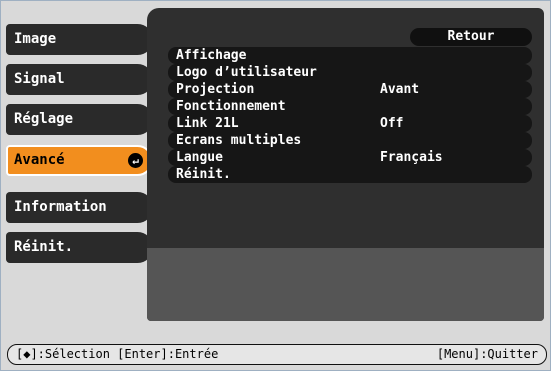 Image resolution: width=551 pixels, height=371 pixels. What do you see at coordinates (135, 160) in the screenshot?
I see `enter-icon: ↵` at bounding box center [135, 160].